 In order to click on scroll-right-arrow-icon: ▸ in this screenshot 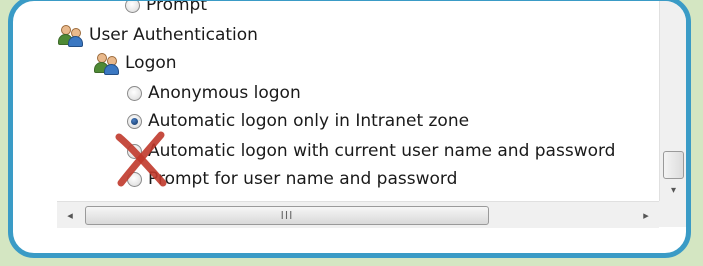, I will do `click(646, 215)`.